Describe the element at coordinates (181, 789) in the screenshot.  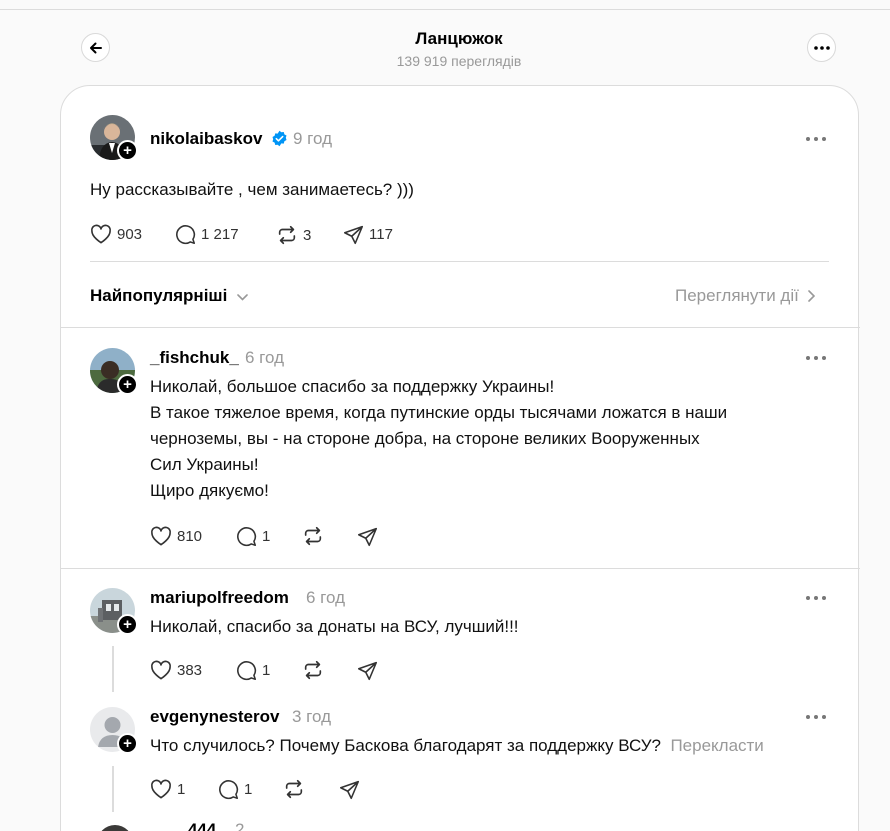
I see `like-count: 1` at that location.